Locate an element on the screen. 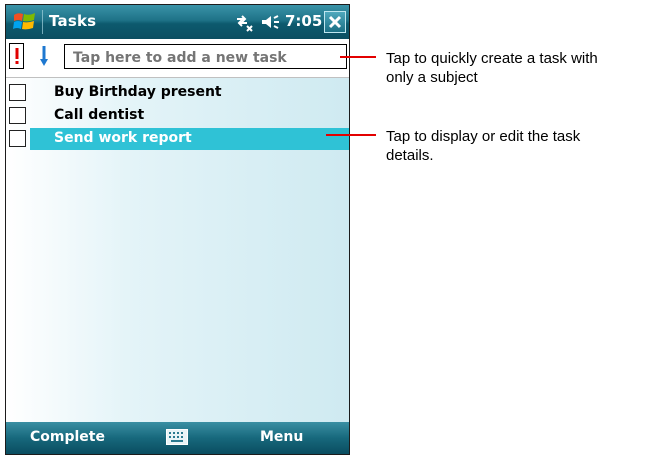  sort-down-arrow-icon is located at coordinates (44, 56).